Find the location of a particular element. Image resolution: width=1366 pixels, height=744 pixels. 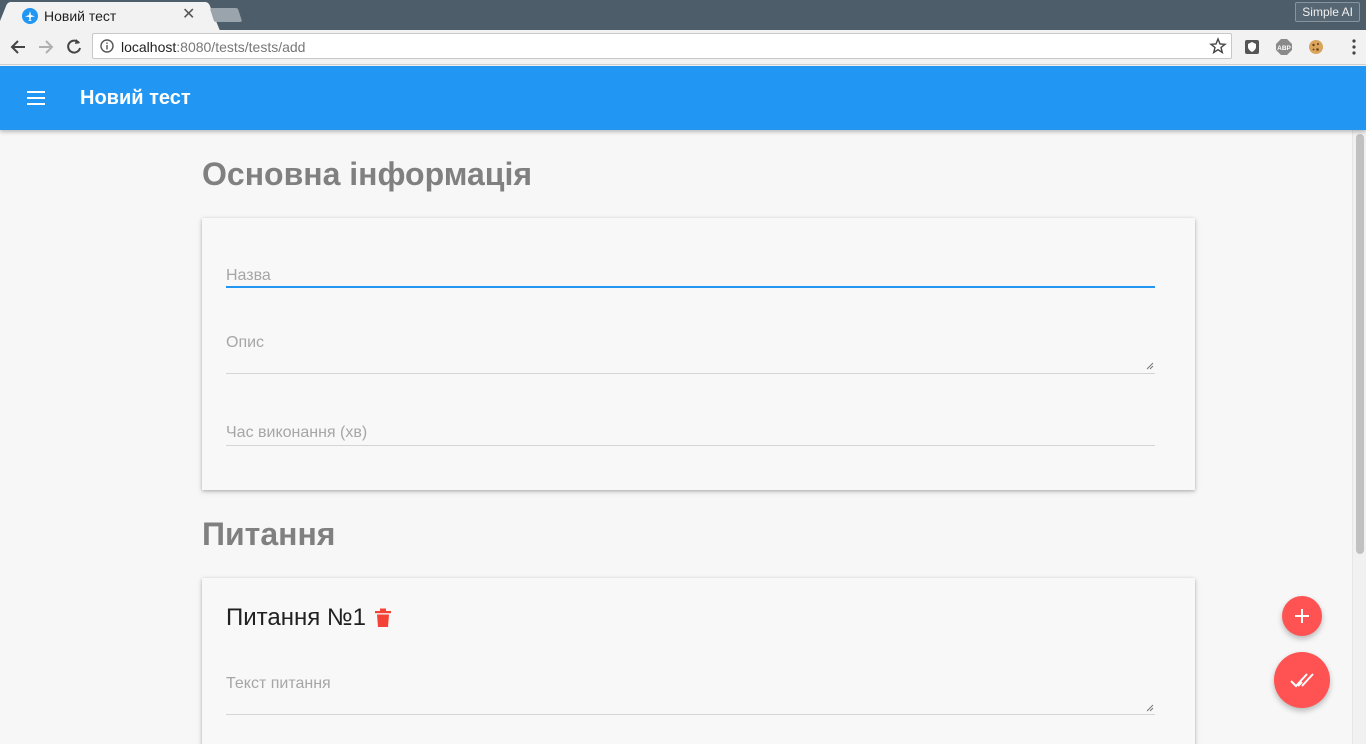

description-field: Опис is located at coordinates (690, 350).